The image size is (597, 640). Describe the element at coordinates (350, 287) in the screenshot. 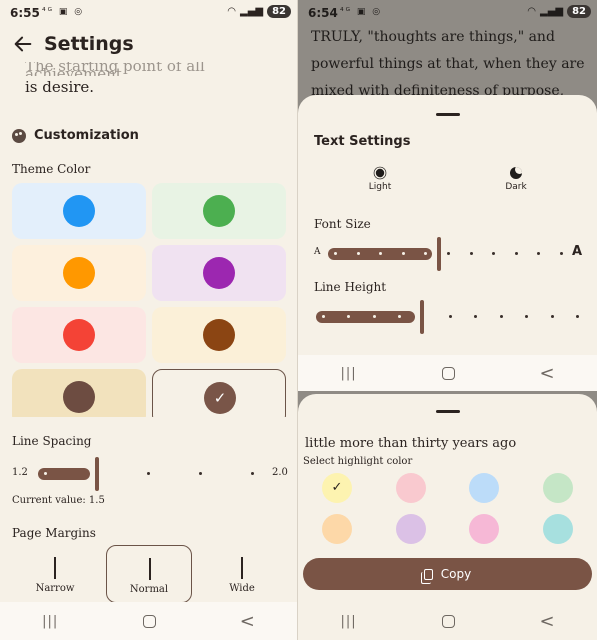

I see `line-height-label: Line Height` at that location.